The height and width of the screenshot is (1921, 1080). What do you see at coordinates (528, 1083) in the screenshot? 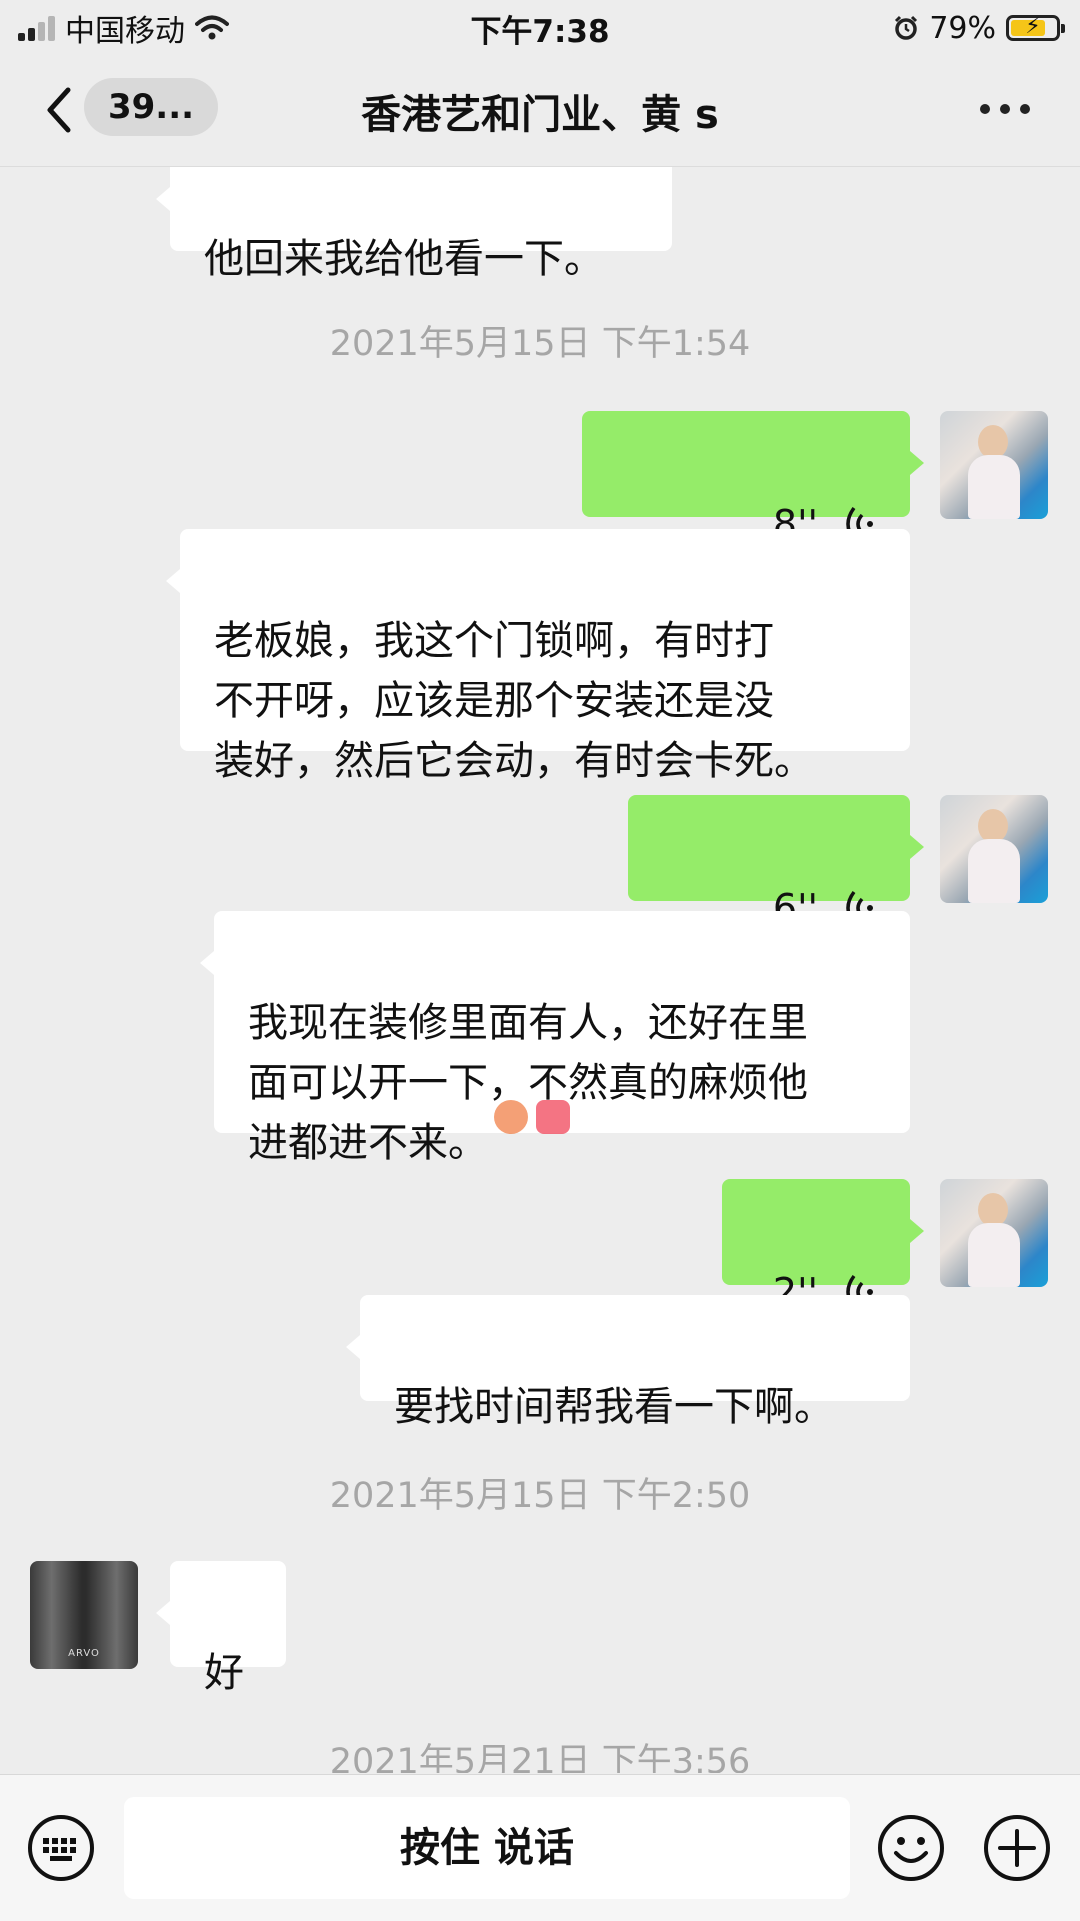
I see `message-text: 我现在装修里面有人，还好在里 面可以开一下，不然真的麻烦他 进都进不来。` at bounding box center [528, 1083].